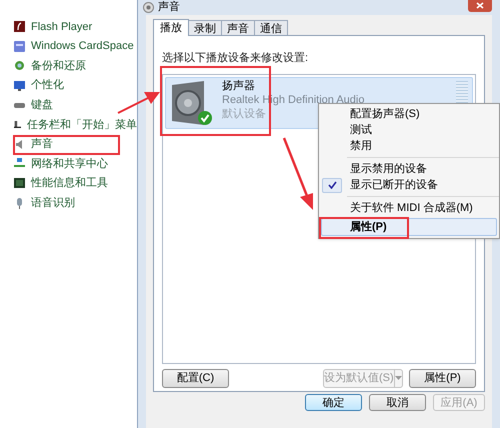 The height and width of the screenshot is (428, 500). What do you see at coordinates (333, 402) in the screenshot?
I see `button: 确定` at bounding box center [333, 402].